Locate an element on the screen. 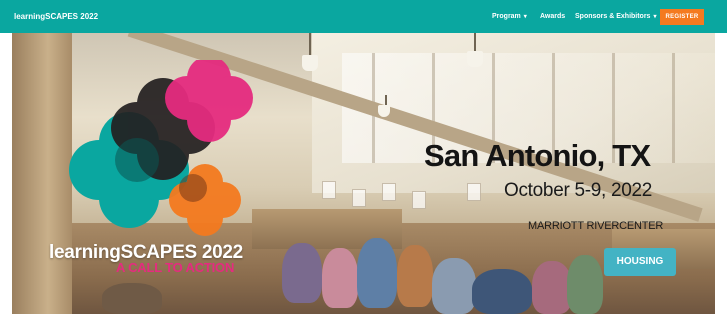 This screenshot has width=727, height=314. table is located at coordinates (132, 298).